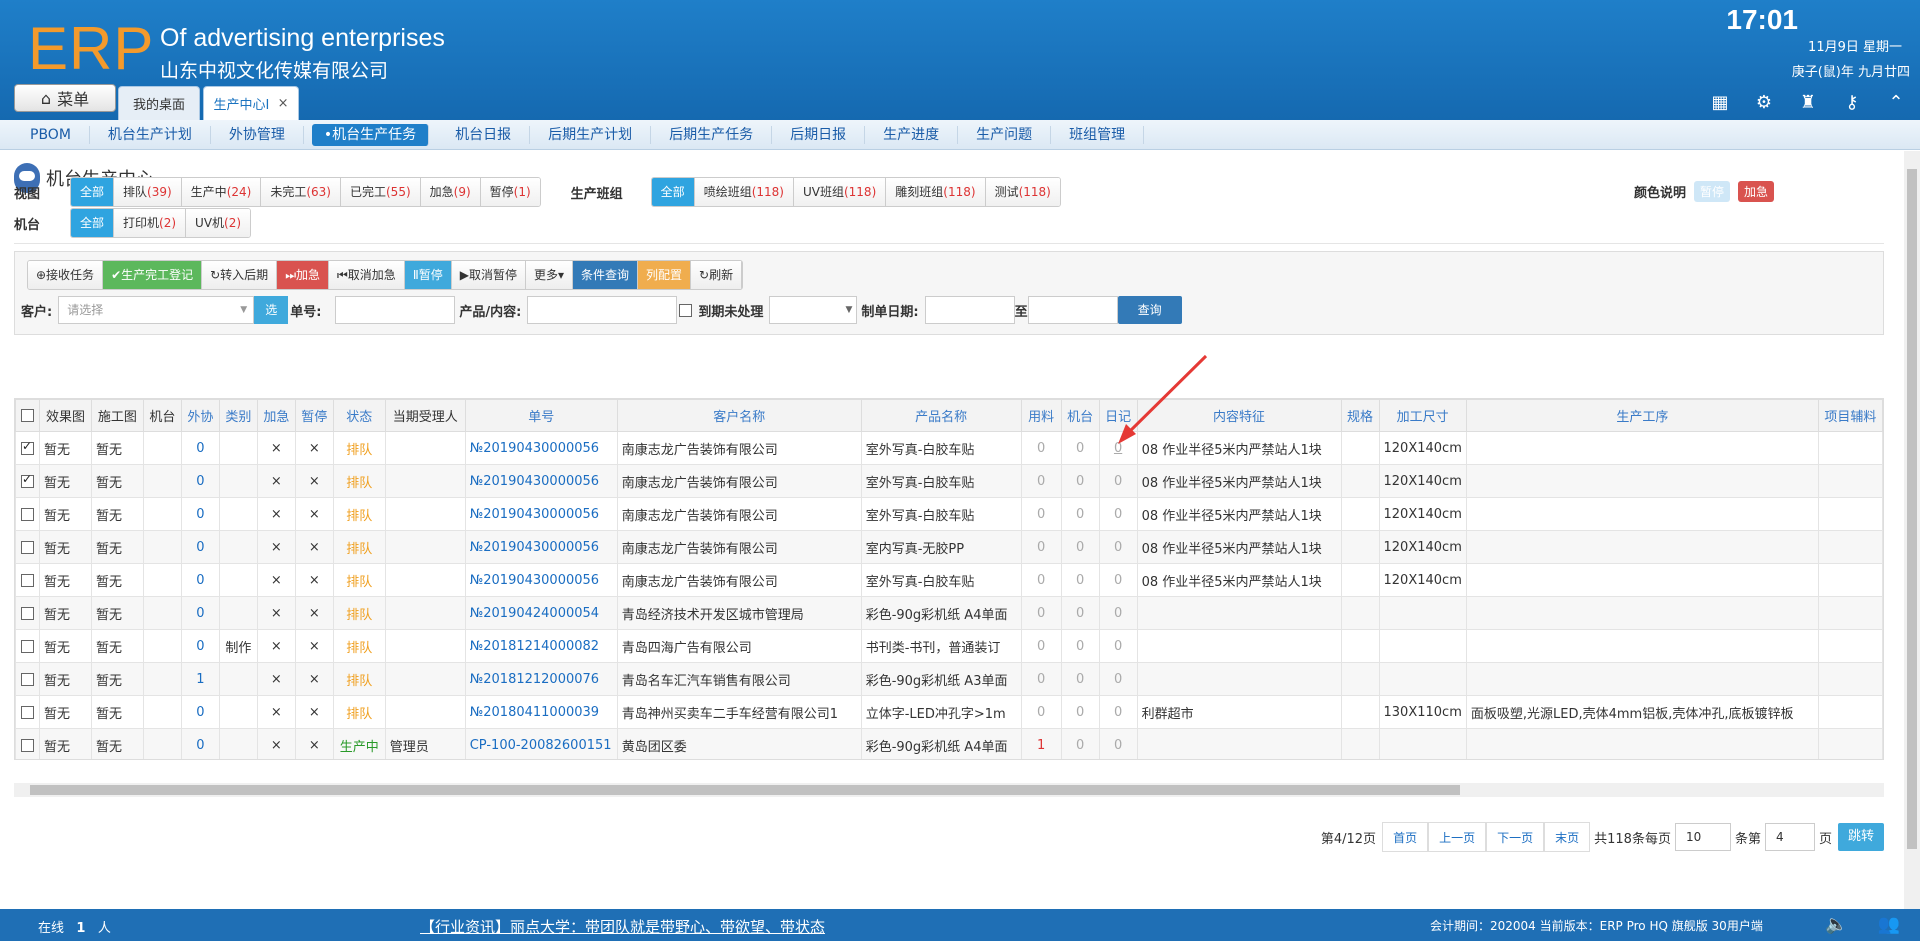 The height and width of the screenshot is (941, 1920). Describe the element at coordinates (1808, 102) in the screenshot. I see `shirt-icon: ♜` at that location.